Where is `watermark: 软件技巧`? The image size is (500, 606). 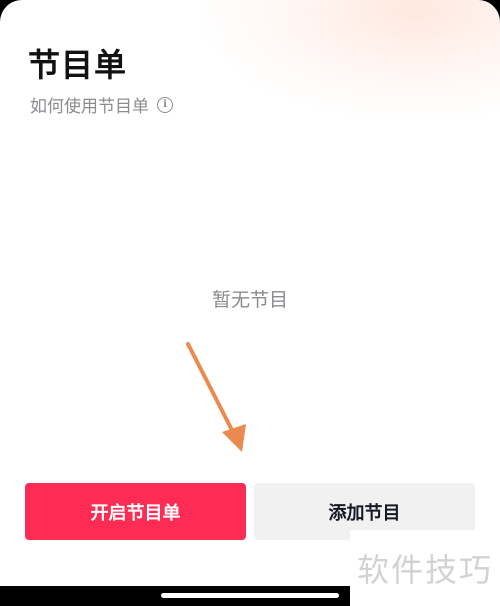
watermark: 软件技巧 is located at coordinates (425, 568).